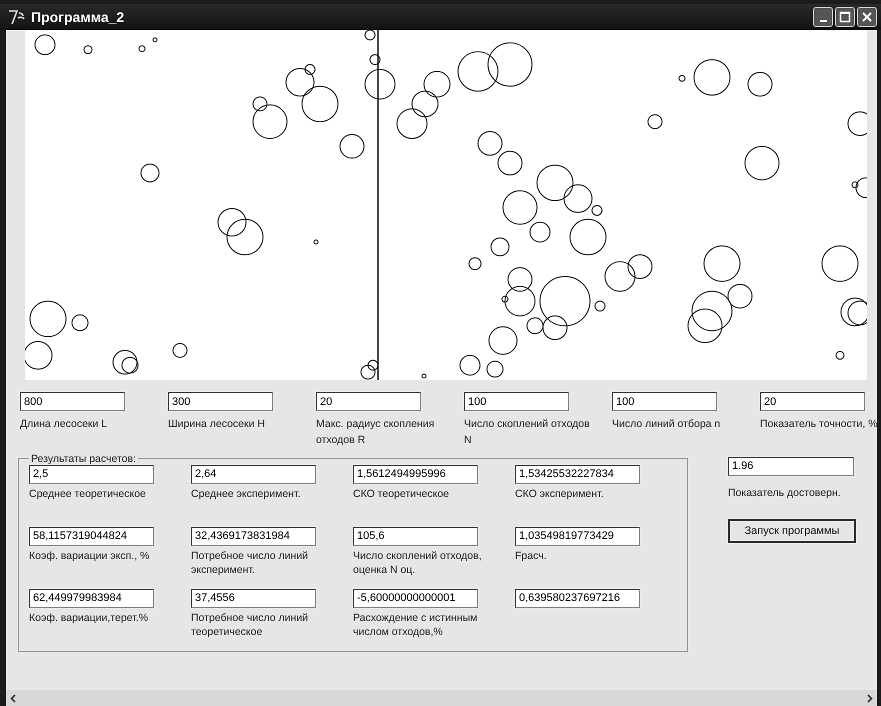 The height and width of the screenshot is (706, 881). I want to click on result-field: 58,1157319044824, so click(91, 536).